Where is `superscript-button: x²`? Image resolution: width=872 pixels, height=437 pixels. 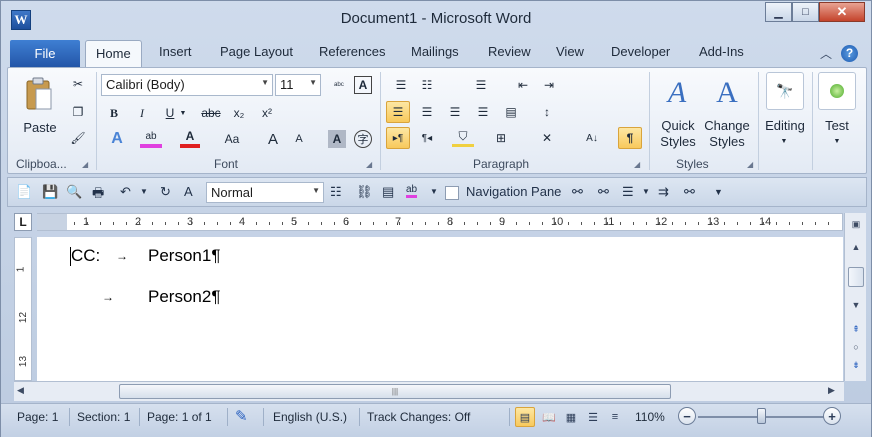
superscript-button: x² is located at coordinates (267, 113).